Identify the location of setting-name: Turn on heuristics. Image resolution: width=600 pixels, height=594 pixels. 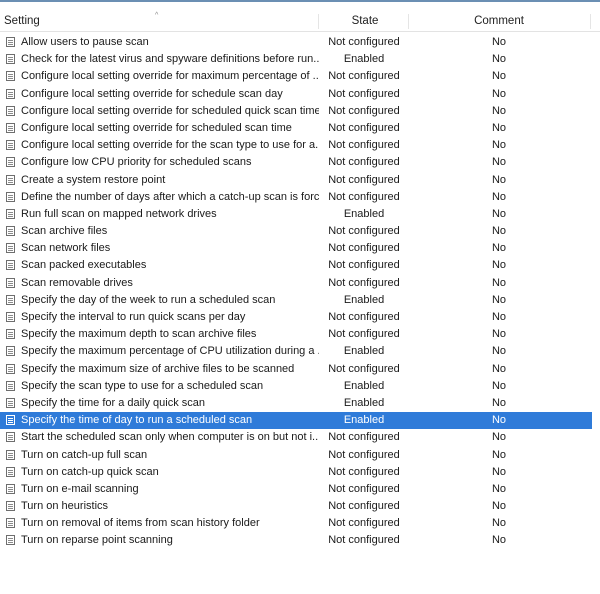
(65, 506).